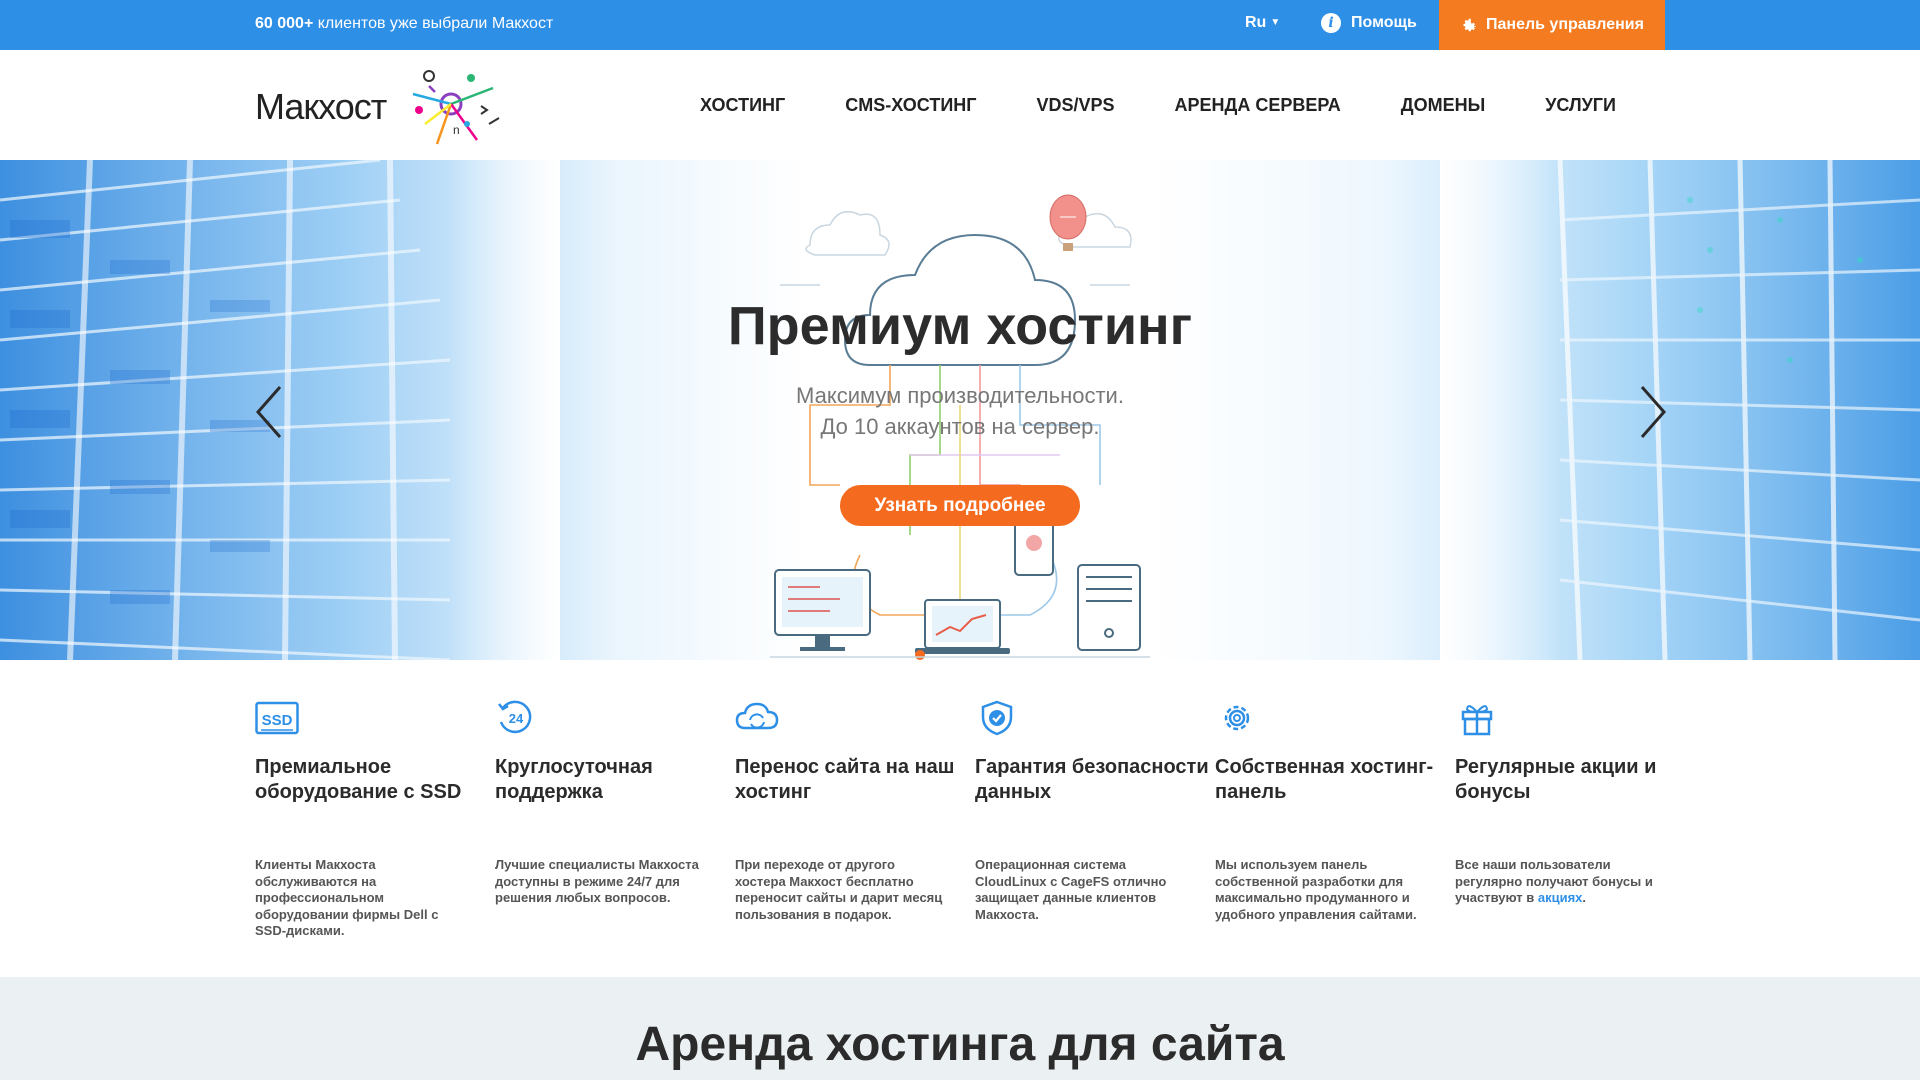 This screenshot has width=1920, height=1080. Describe the element at coordinates (960, 395) in the screenshot. I see `hero-subtitle-line1: Максимум производительности.` at that location.